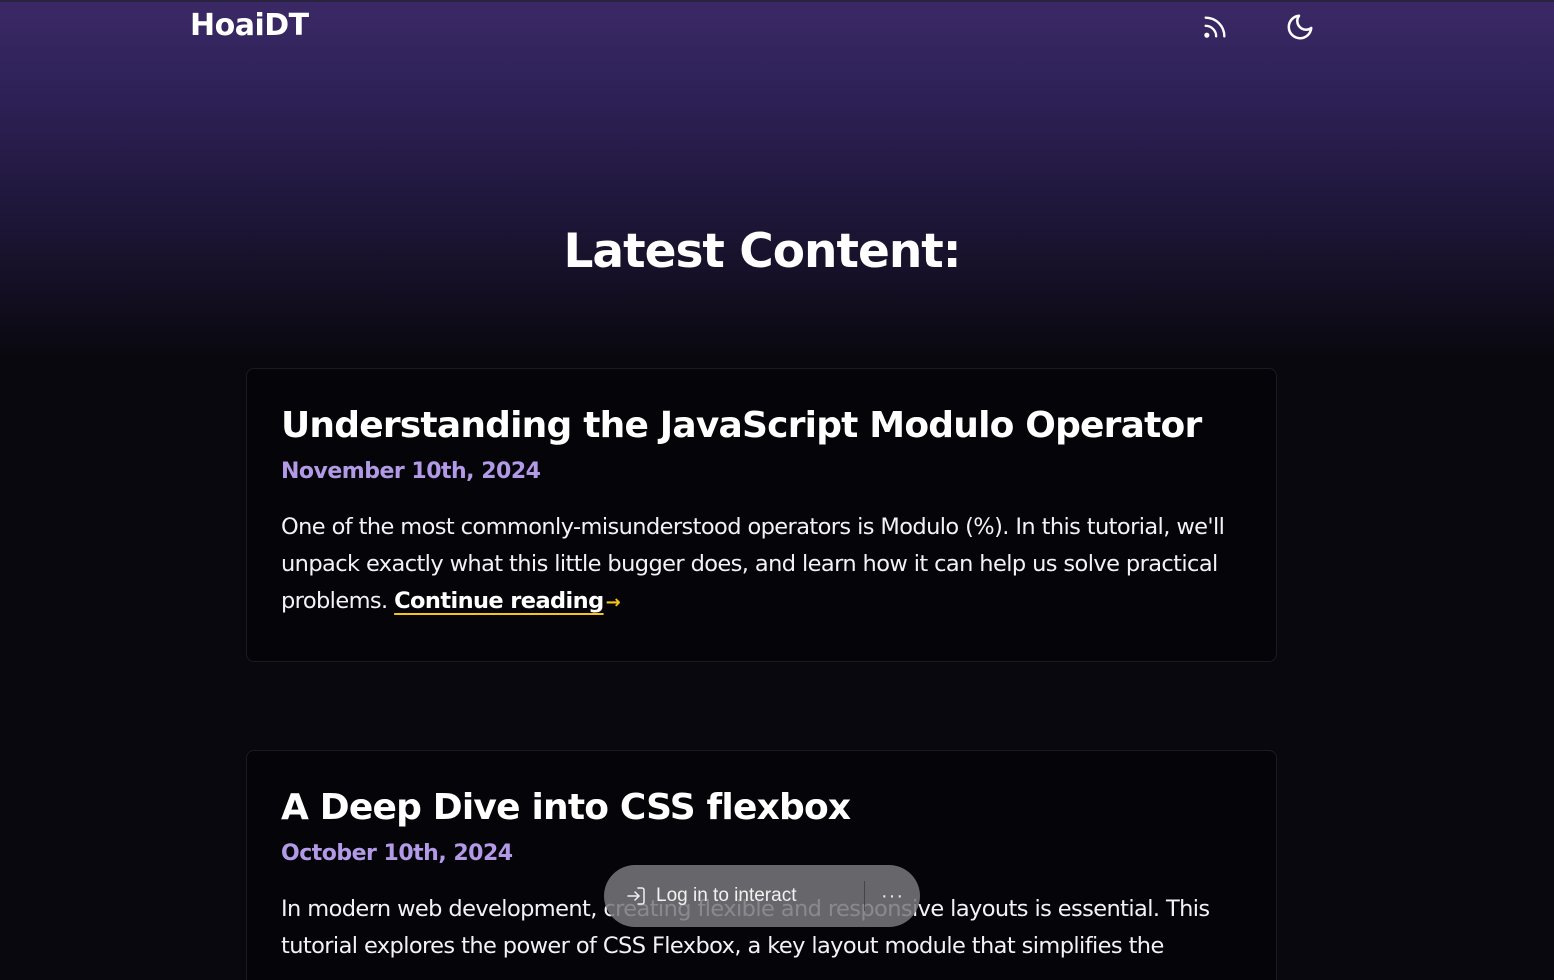 This screenshot has width=1554, height=980. Describe the element at coordinates (762, 251) in the screenshot. I see `page-title: Latest Content:` at that location.